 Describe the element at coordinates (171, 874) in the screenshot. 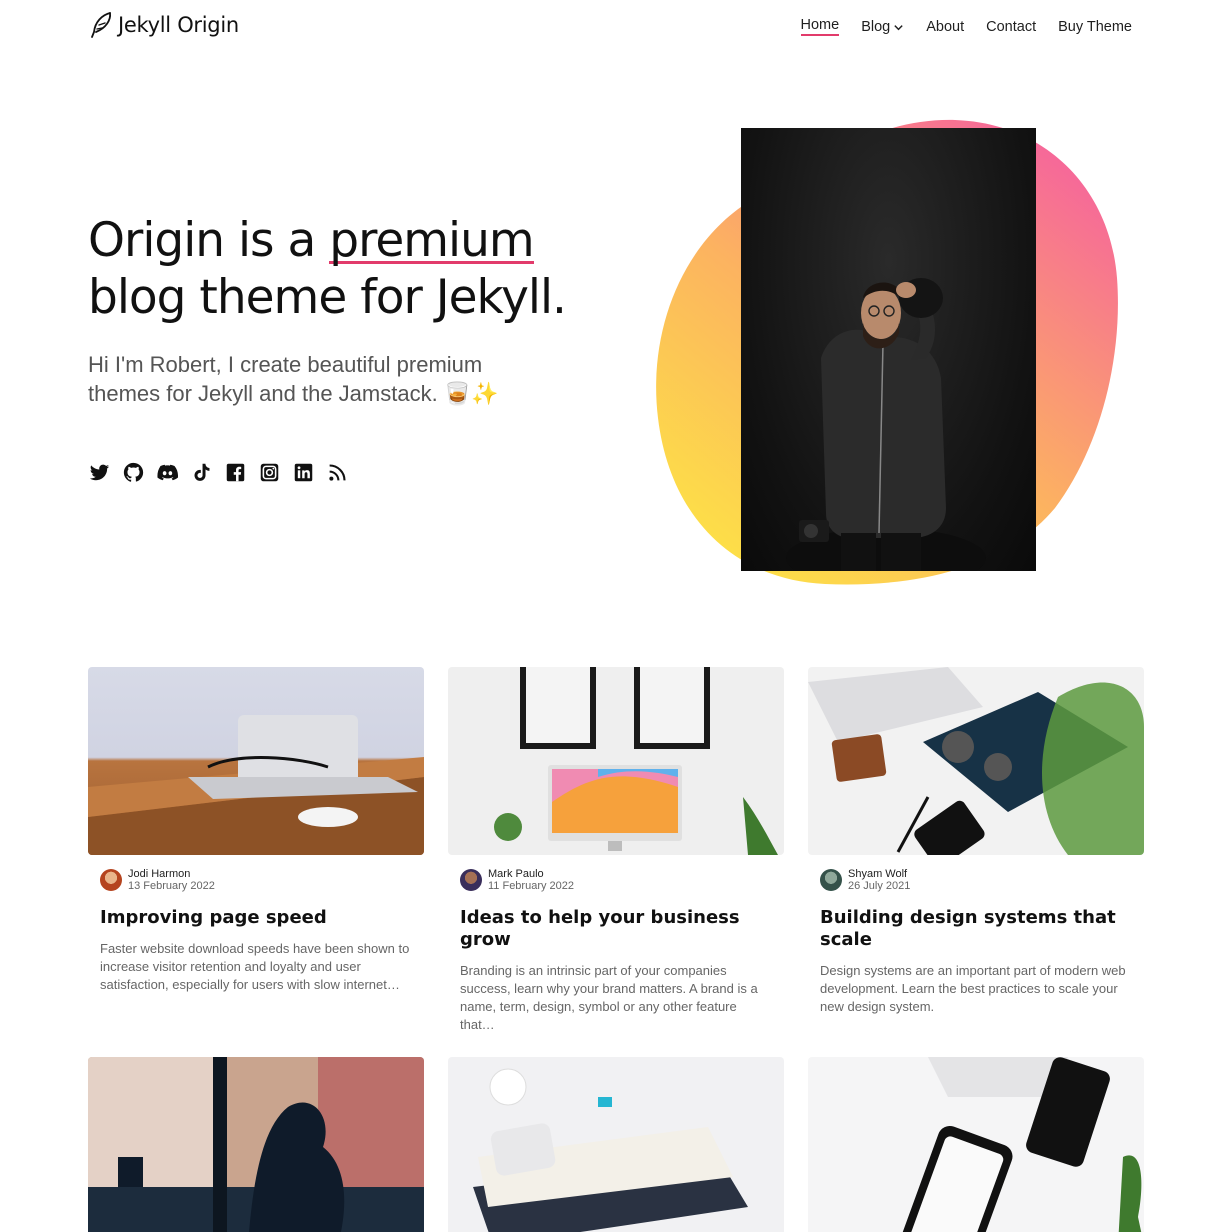

I see `author-name: Jodi Harmon` at that location.